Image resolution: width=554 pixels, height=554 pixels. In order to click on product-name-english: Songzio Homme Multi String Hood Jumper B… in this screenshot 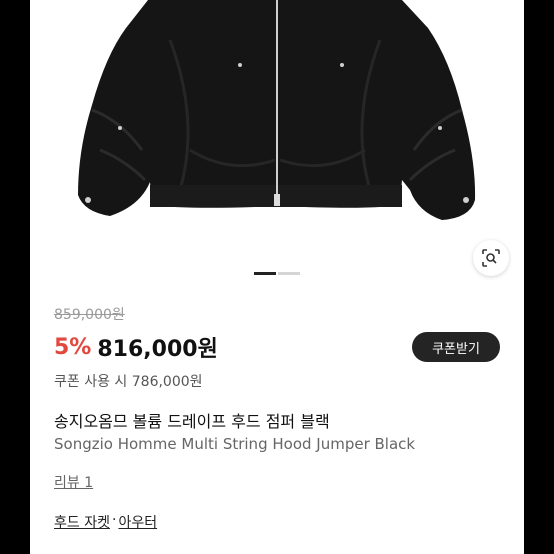, I will do `click(235, 444)`.